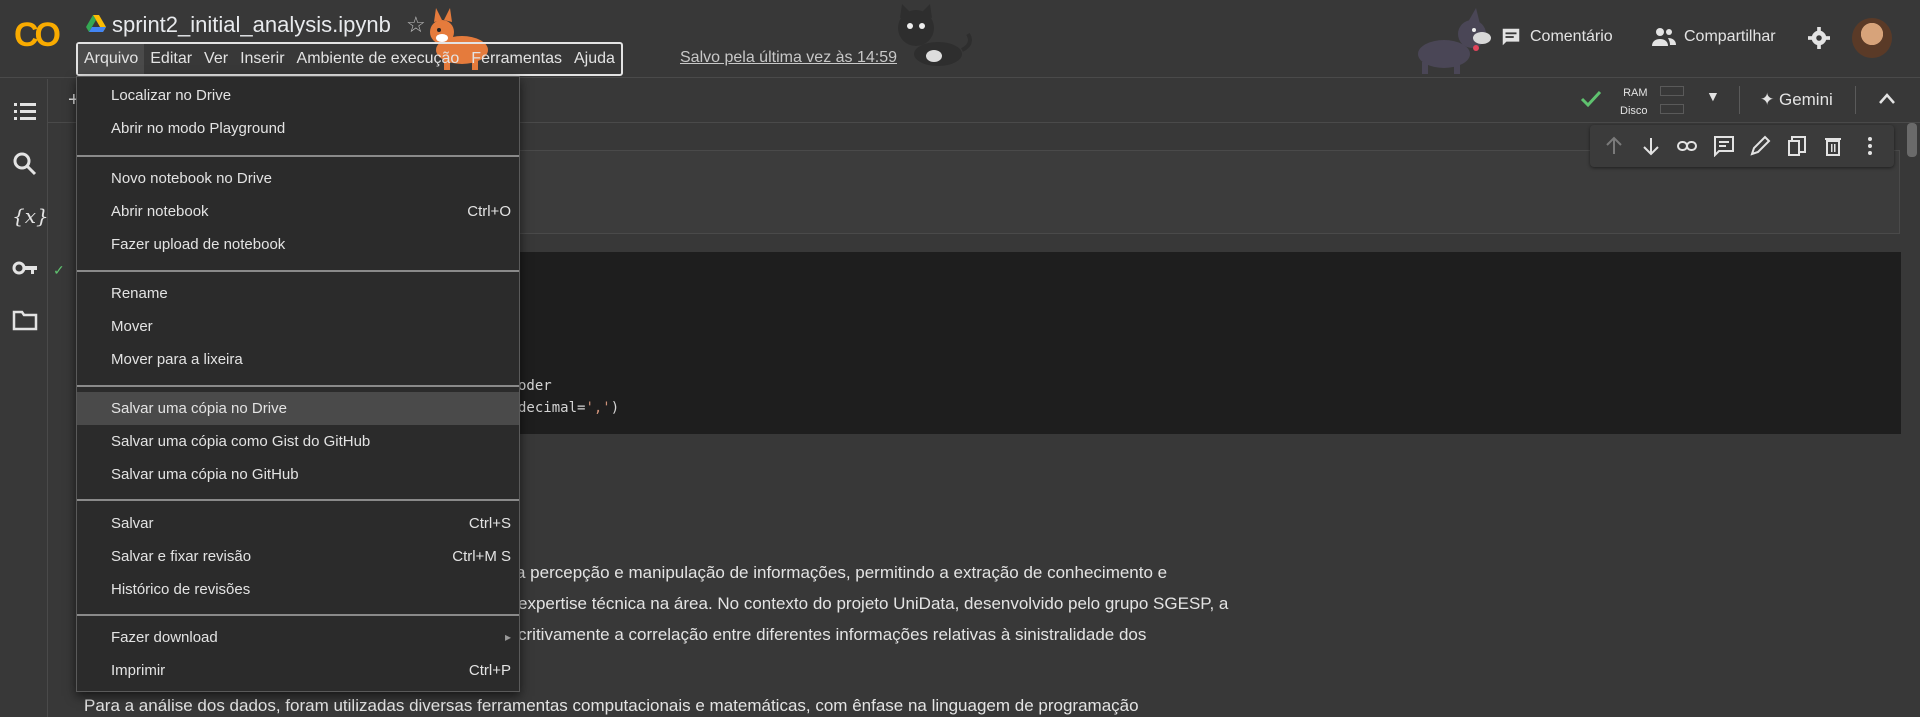 The width and height of the screenshot is (1920, 717). What do you see at coordinates (216, 59) in the screenshot?
I see `menu-ver: Ver` at bounding box center [216, 59].